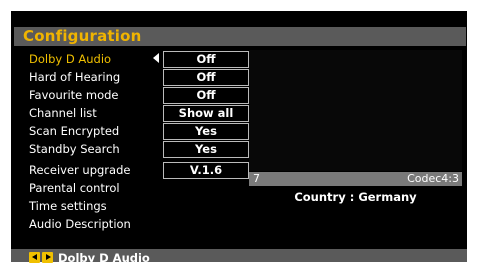 This screenshot has width=478, height=273. I want to click on menu-item-label: Receiver upgrade, so click(80, 170).